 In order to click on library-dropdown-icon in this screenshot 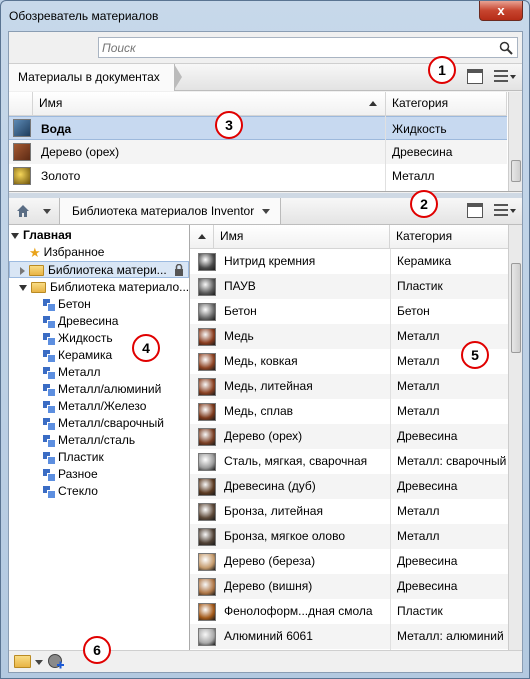, I will do `click(266, 211)`.